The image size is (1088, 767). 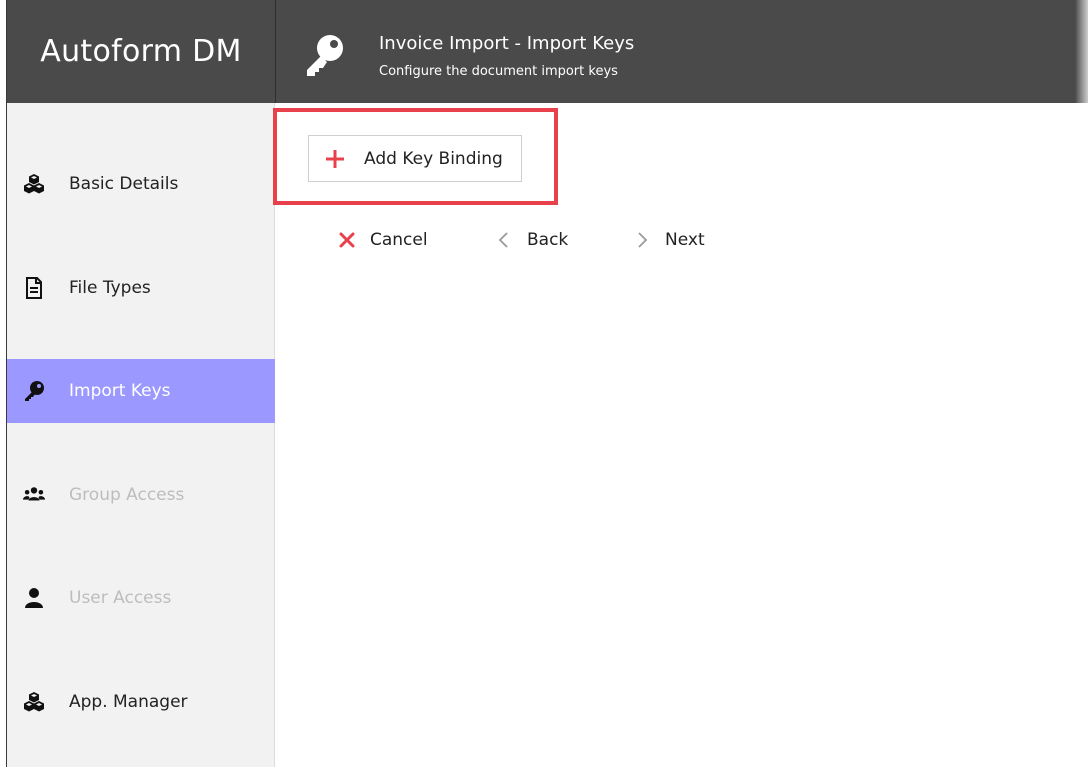 I want to click on chevron-right-icon, so click(x=643, y=240).